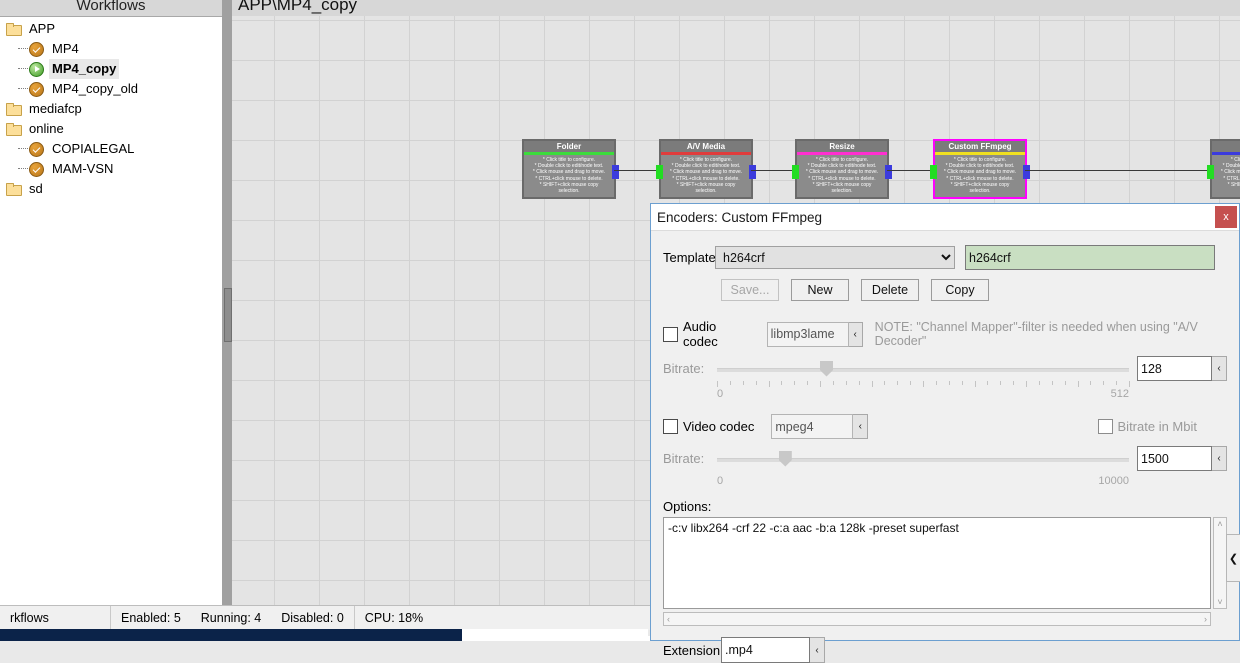 This screenshot has width=1240, height=663. I want to click on video-codec-checkbox, so click(670, 426).